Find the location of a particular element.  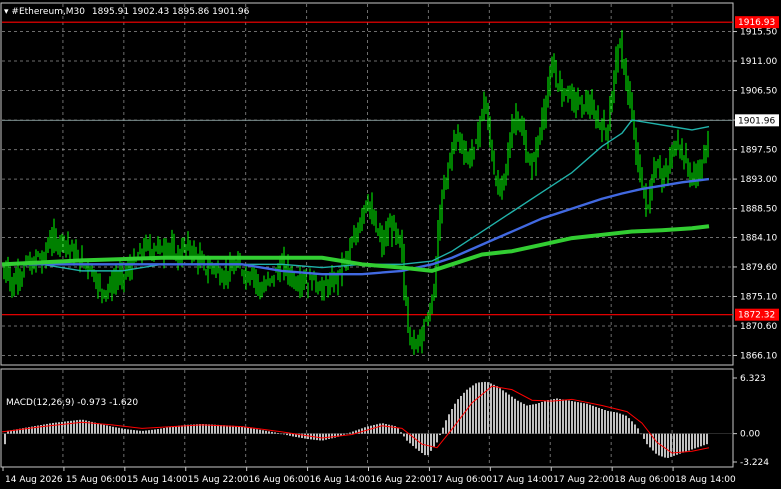

resistance-label: 1916.93 is located at coordinates (756, 23).